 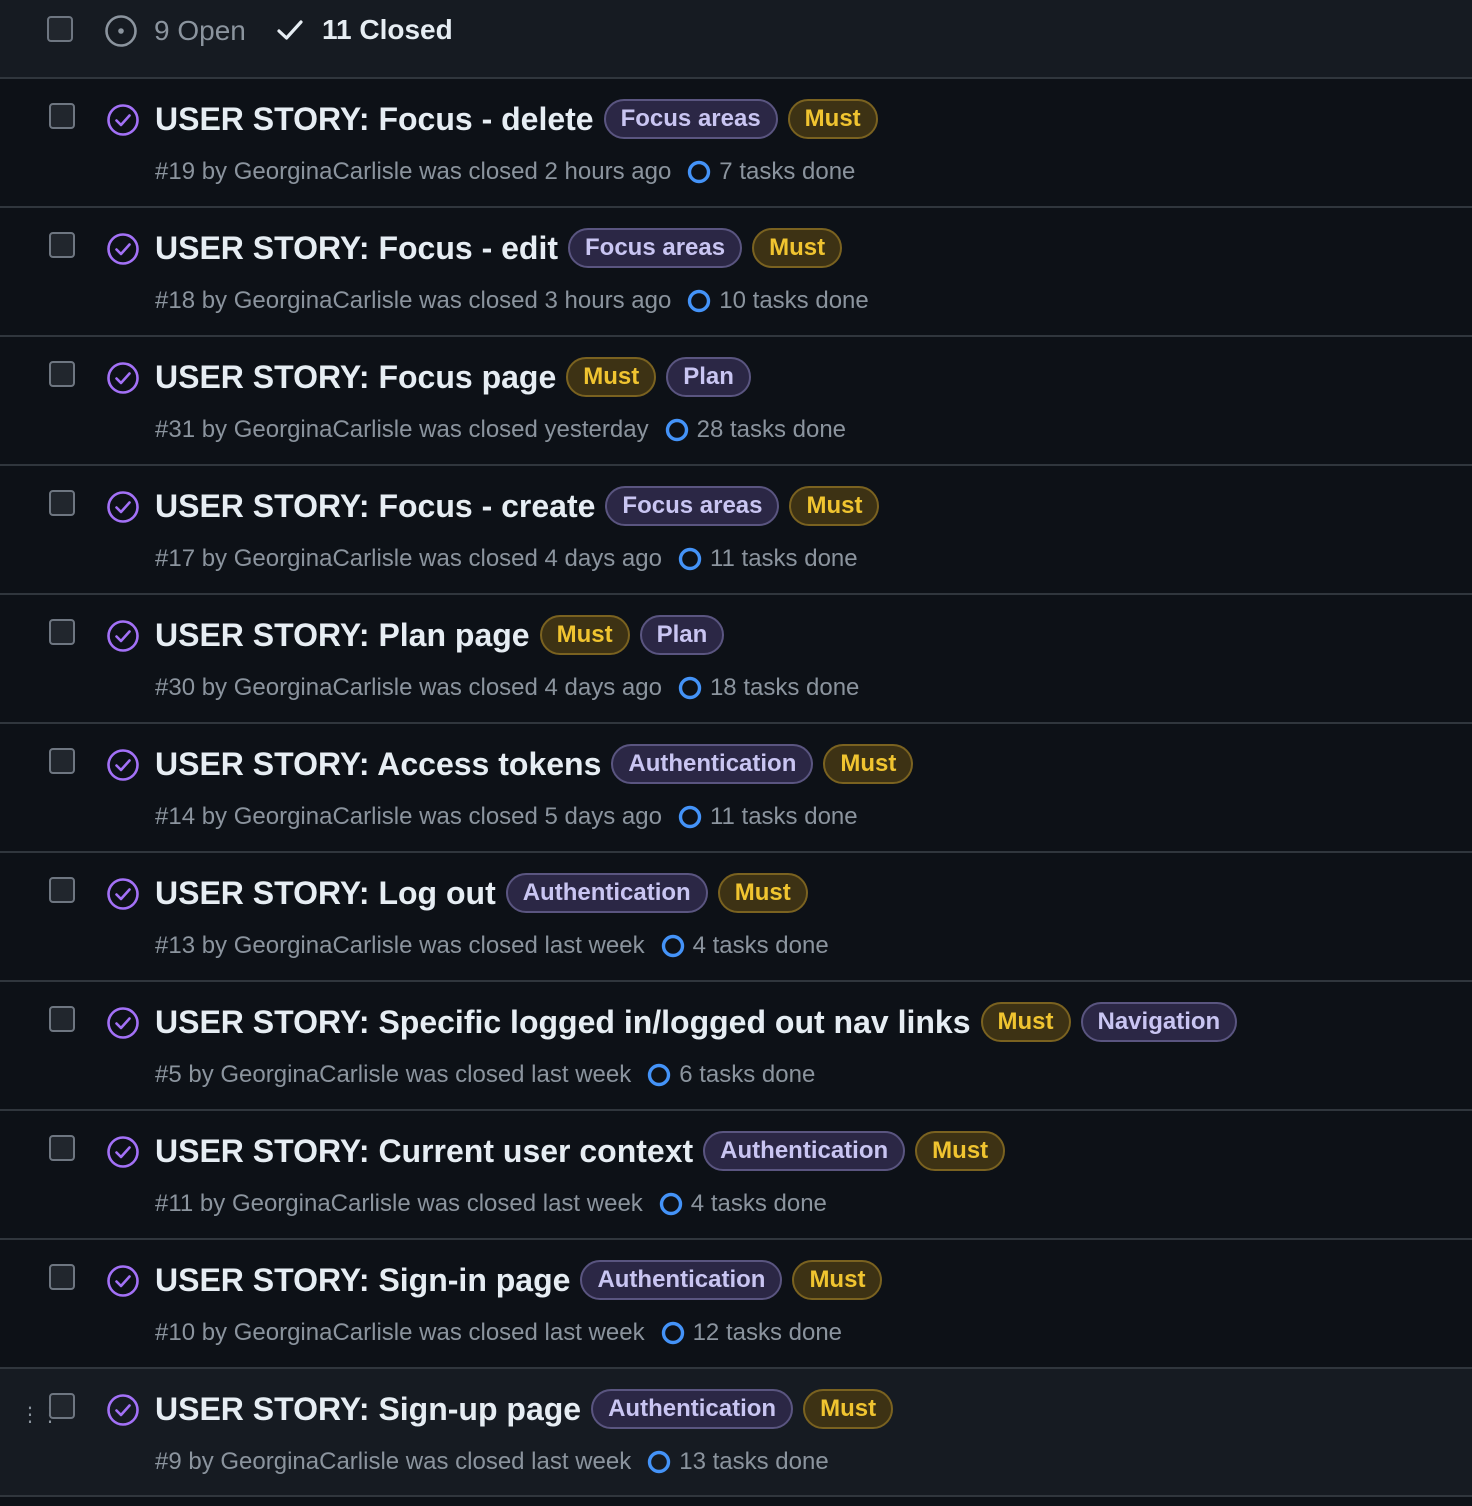 What do you see at coordinates (325, 893) in the screenshot?
I see `issue-title-link: USER STORY: Log out` at bounding box center [325, 893].